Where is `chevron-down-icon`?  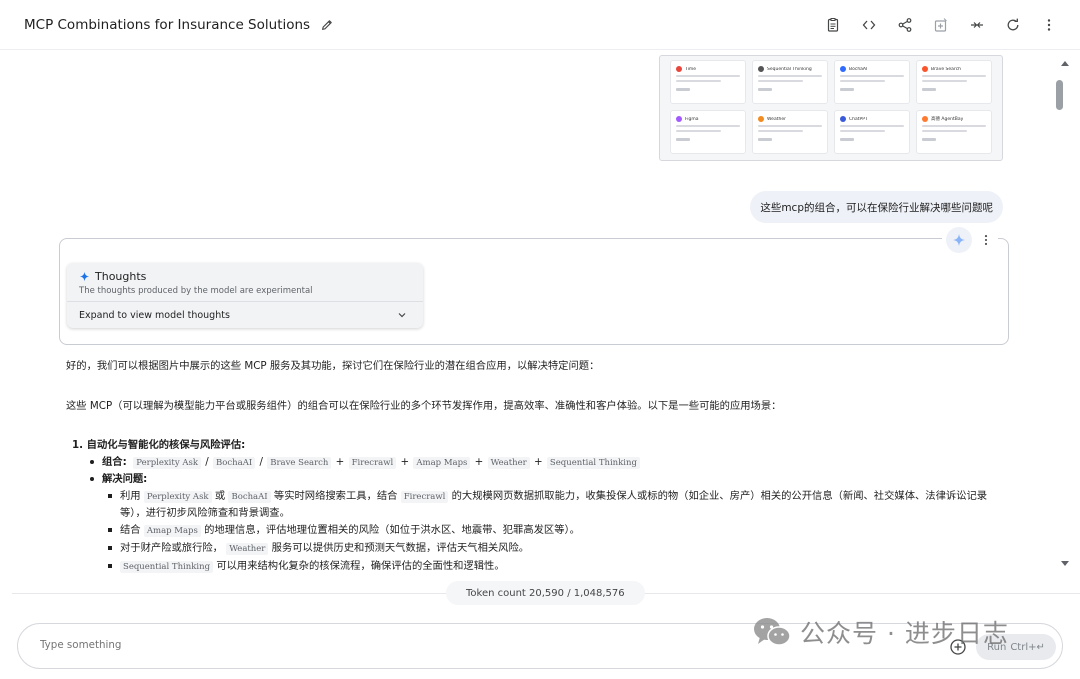
chevron-down-icon is located at coordinates (402, 315).